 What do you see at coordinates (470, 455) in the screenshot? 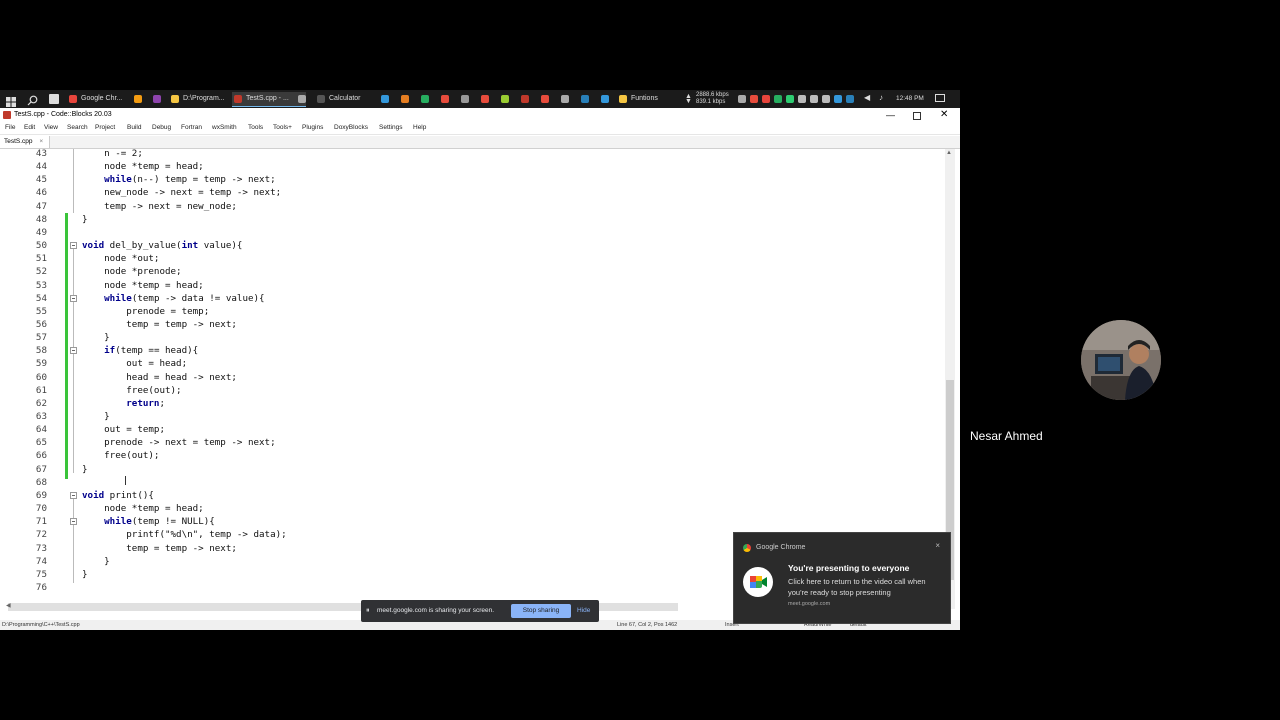
I see `code-line: 66 free(out);` at bounding box center [470, 455].